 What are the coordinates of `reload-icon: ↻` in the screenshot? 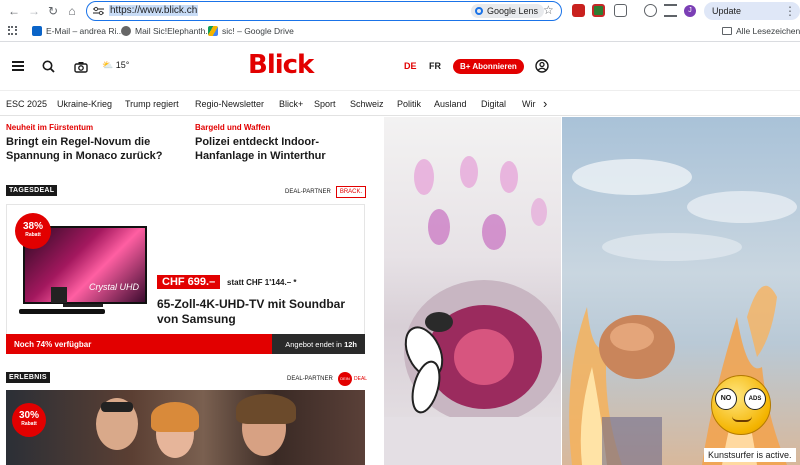 It's located at (53, 11).